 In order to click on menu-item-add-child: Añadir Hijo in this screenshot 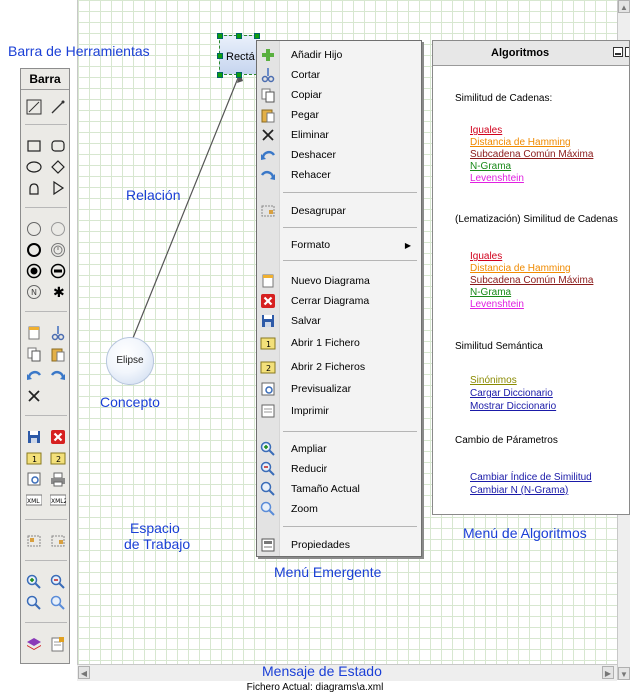, I will do `click(339, 55)`.